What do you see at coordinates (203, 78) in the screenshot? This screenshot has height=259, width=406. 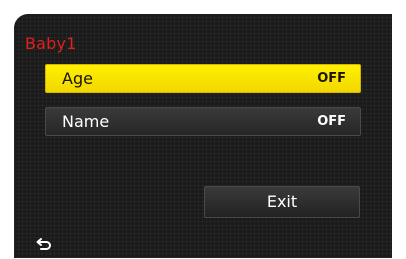 I see `menu-item-age: Age OFF` at bounding box center [203, 78].